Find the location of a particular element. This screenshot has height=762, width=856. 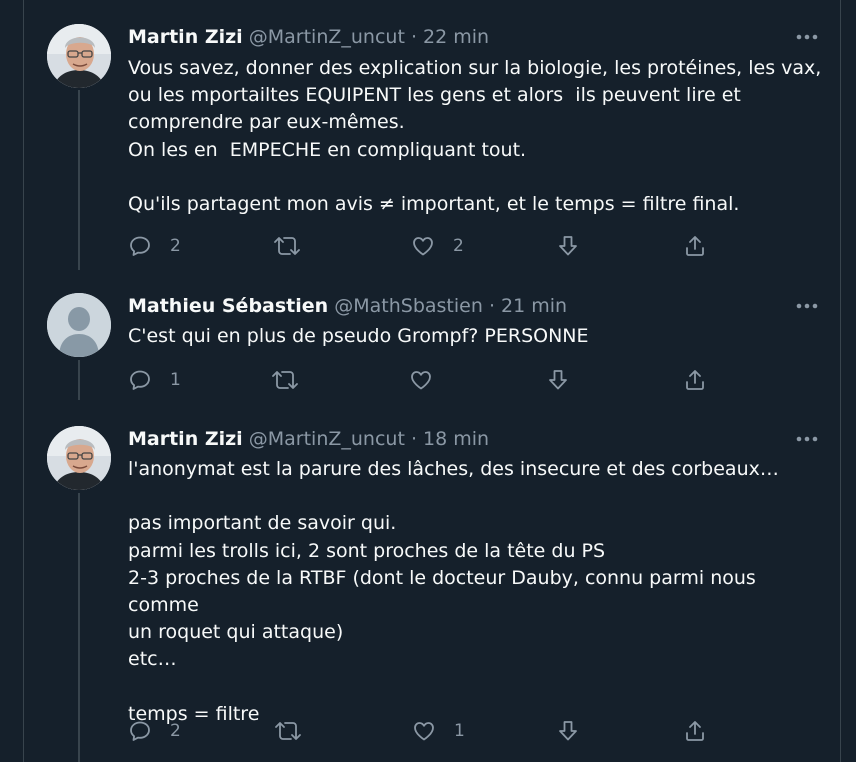

tweet-header: Martin Zizi @MartinZ_uncut · 18 min is located at coordinates (474, 439).